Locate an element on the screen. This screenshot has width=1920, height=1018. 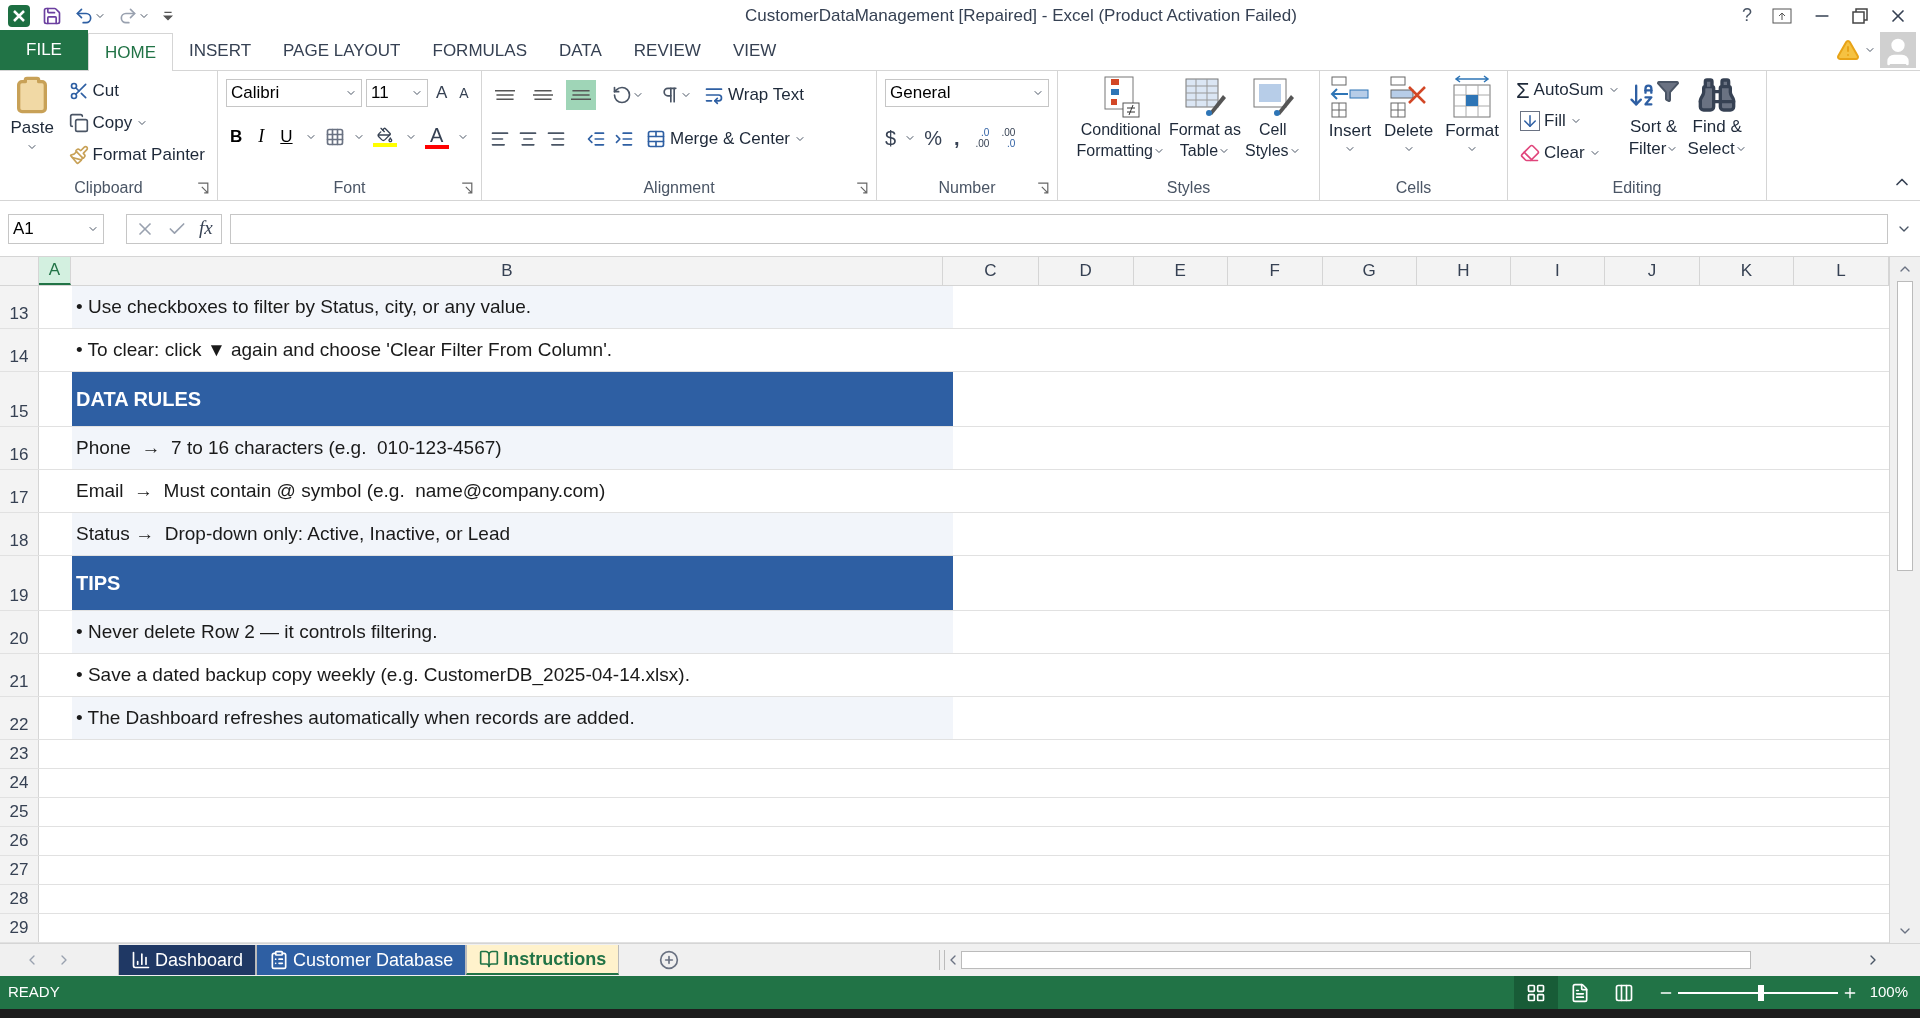
ribbon-tab: VIEW is located at coordinates (754, 51).